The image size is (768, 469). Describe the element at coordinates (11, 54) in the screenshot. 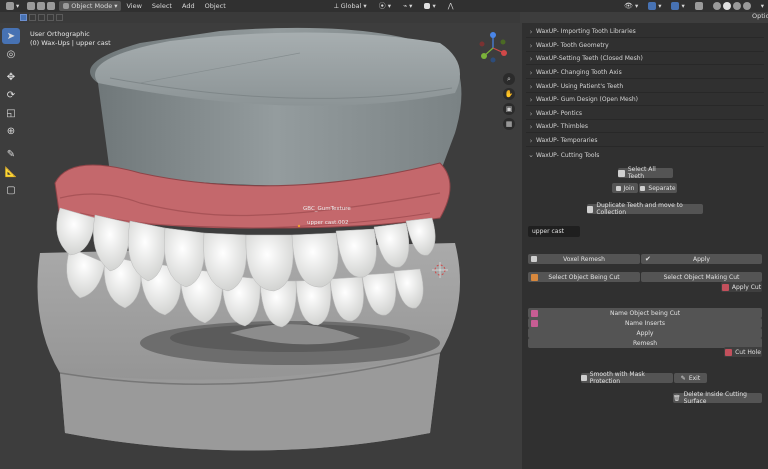

I see `cursor-tool-icon: ◎` at that location.